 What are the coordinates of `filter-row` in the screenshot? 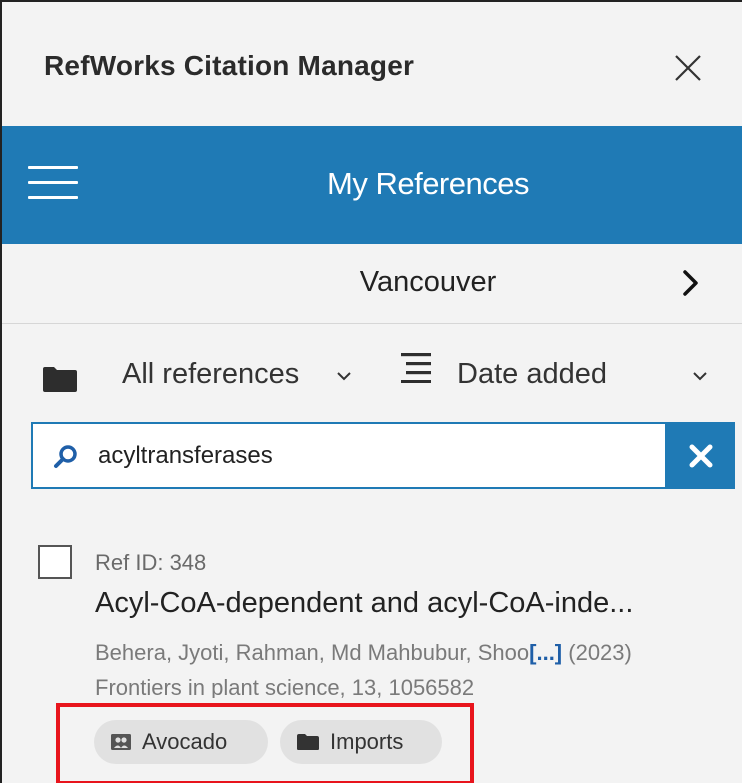 It's located at (372, 374).